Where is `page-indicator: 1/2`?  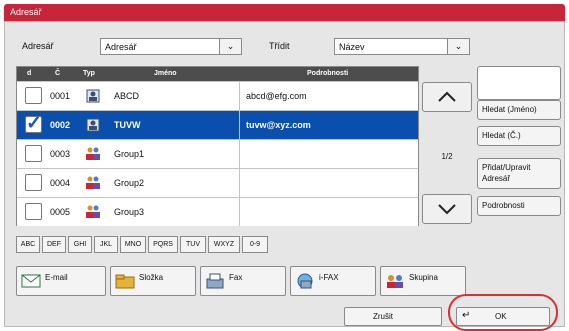 page-indicator: 1/2 is located at coordinates (447, 156).